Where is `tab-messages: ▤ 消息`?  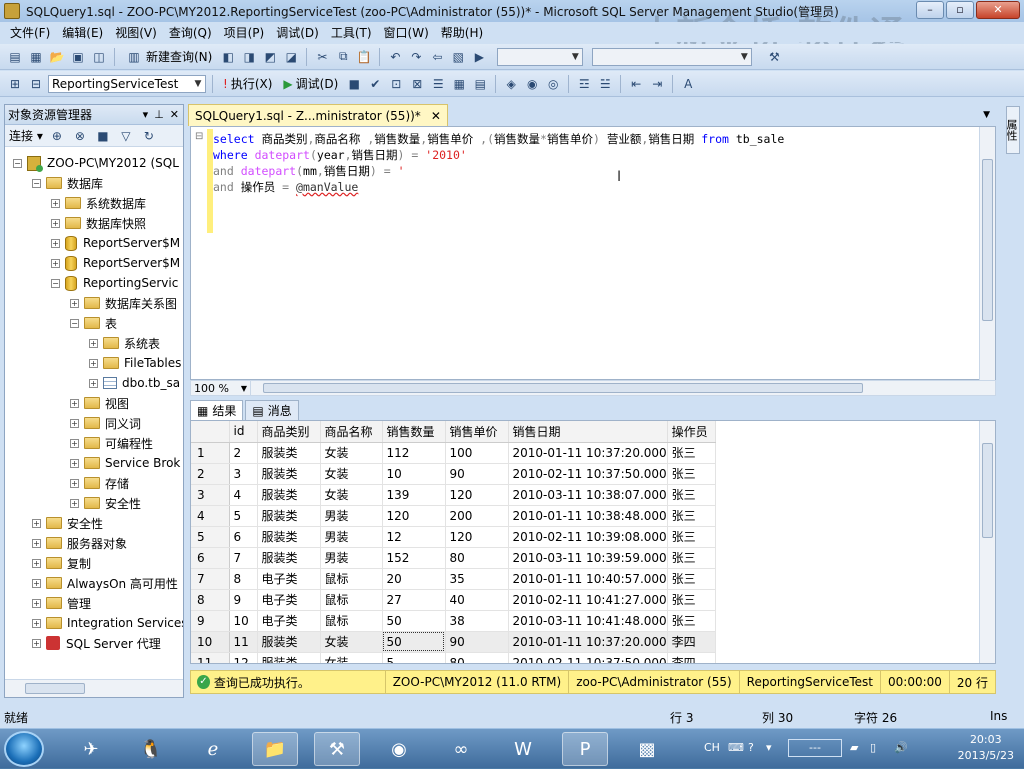
tab-messages: ▤ 消息 is located at coordinates (272, 410).